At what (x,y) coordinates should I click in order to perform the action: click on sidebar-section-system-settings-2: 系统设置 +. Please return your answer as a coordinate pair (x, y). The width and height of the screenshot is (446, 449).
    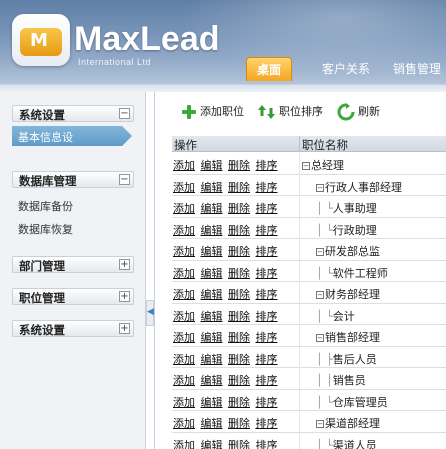
    Looking at the image, I should click on (73, 328).